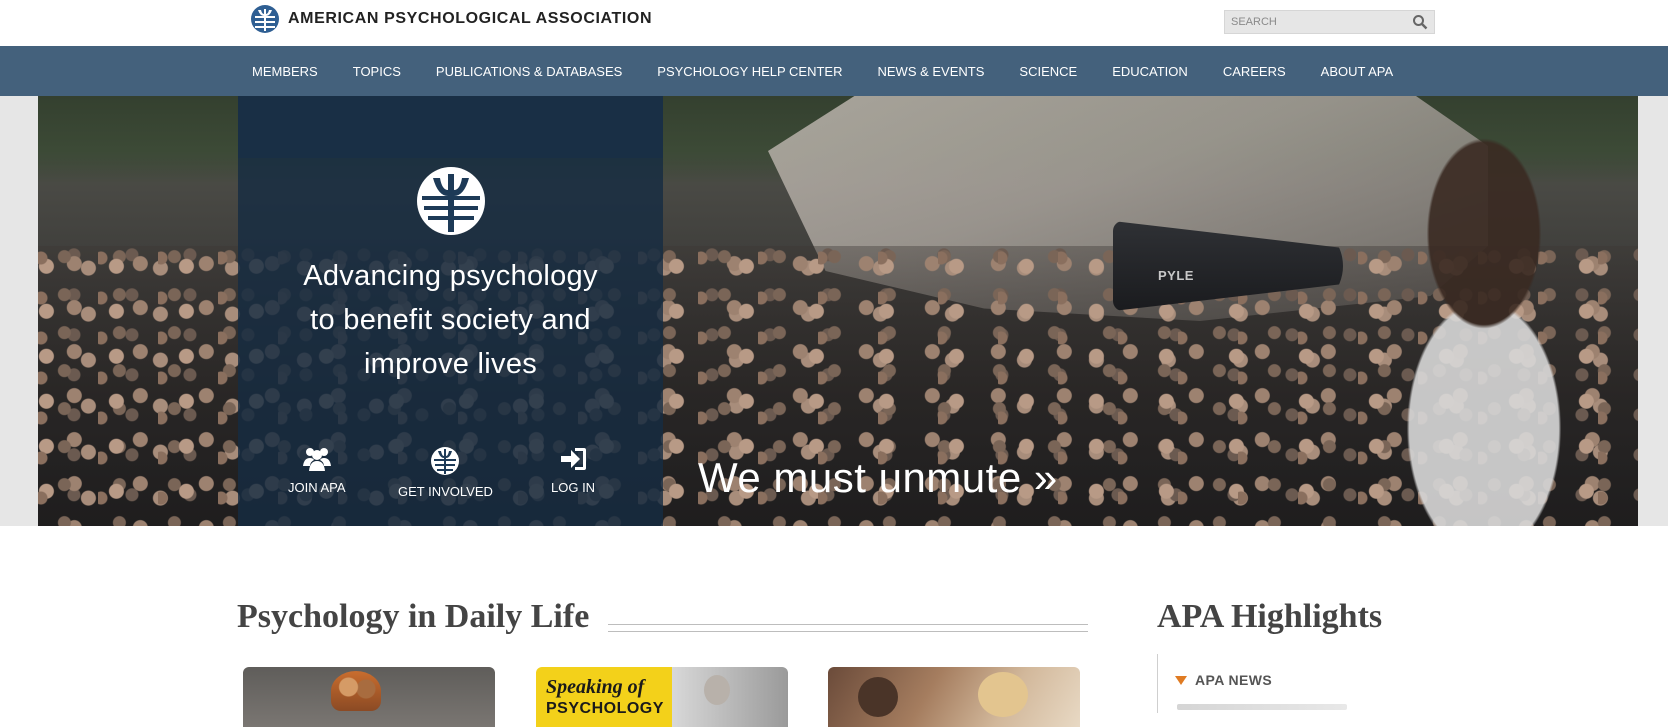 The image size is (1668, 727). What do you see at coordinates (1262, 707) in the screenshot?
I see `news-item-preview` at bounding box center [1262, 707].